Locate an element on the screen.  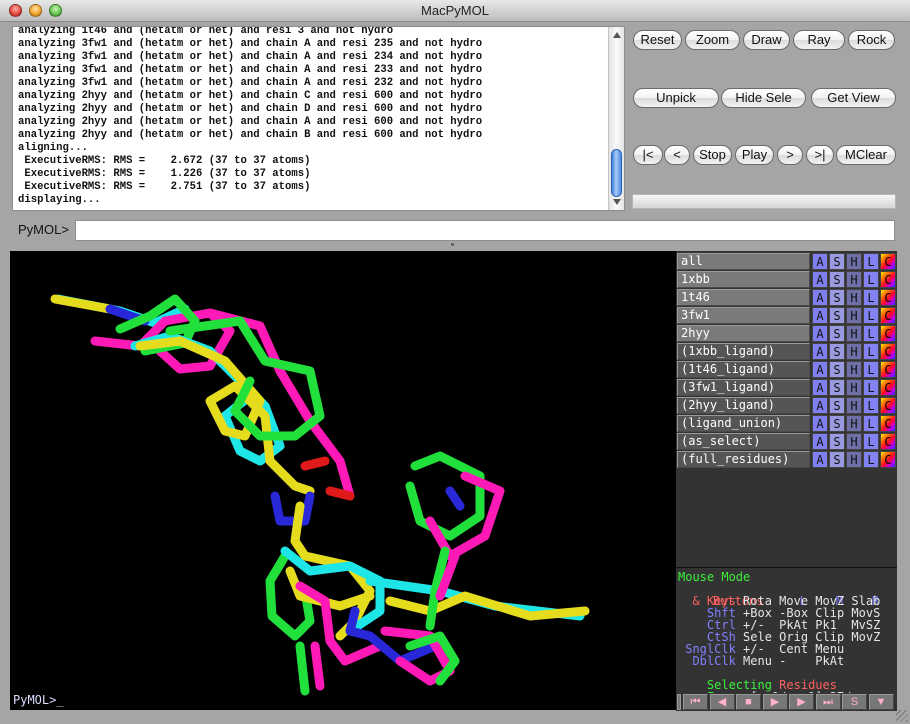
forward-icon: ▶ is located at coordinates (801, 702).